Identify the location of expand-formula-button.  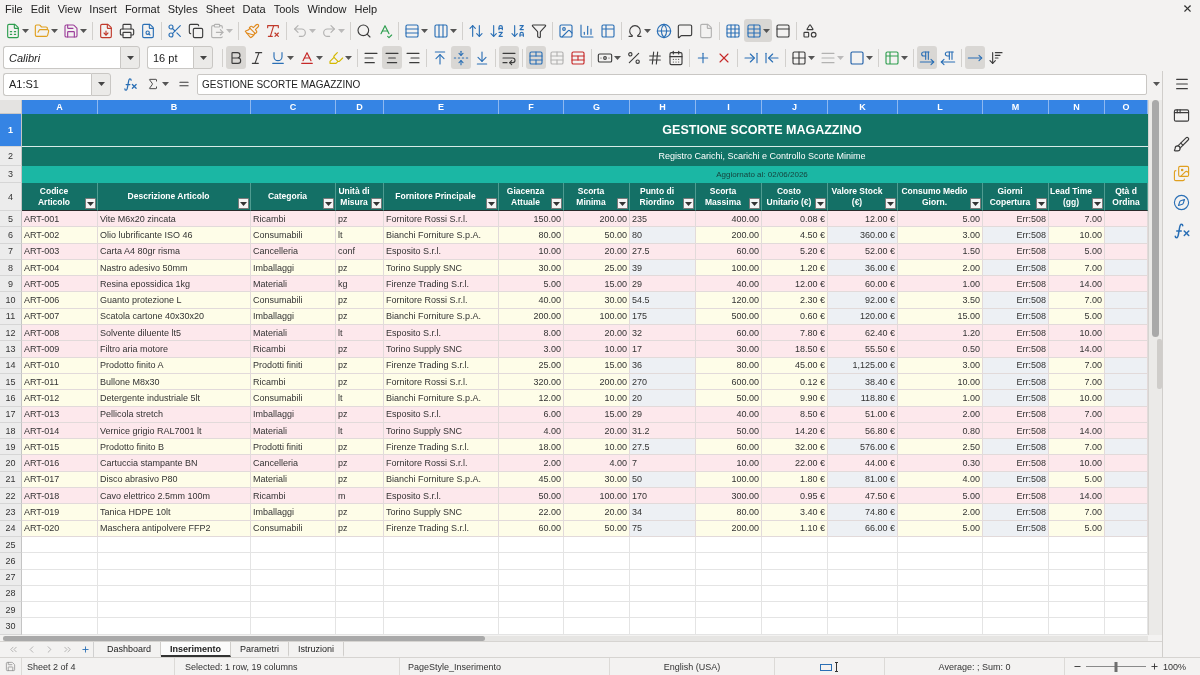
(1156, 84).